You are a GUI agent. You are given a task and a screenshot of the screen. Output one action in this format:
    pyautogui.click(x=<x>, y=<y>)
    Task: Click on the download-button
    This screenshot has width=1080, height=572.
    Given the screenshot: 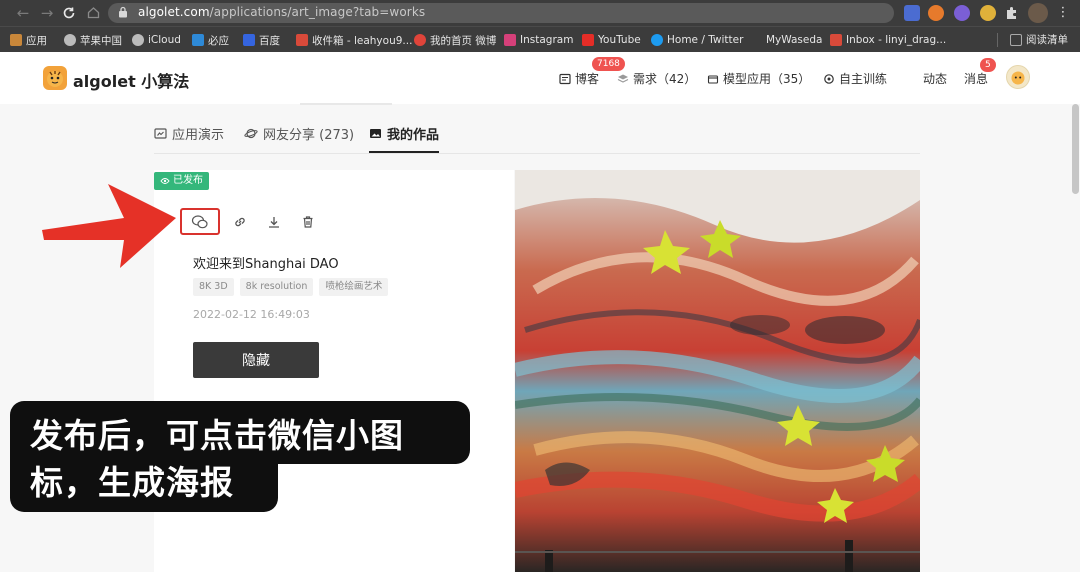 What is the action you would take?
    pyautogui.click(x=274, y=222)
    